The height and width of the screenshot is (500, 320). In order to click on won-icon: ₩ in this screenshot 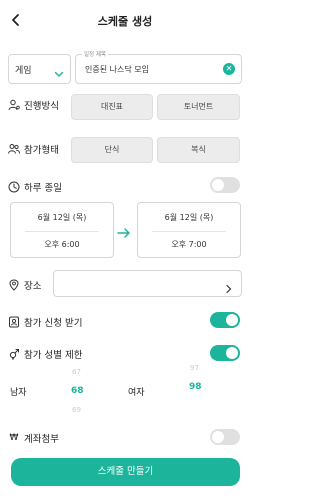, I will do `click(14, 438)`.